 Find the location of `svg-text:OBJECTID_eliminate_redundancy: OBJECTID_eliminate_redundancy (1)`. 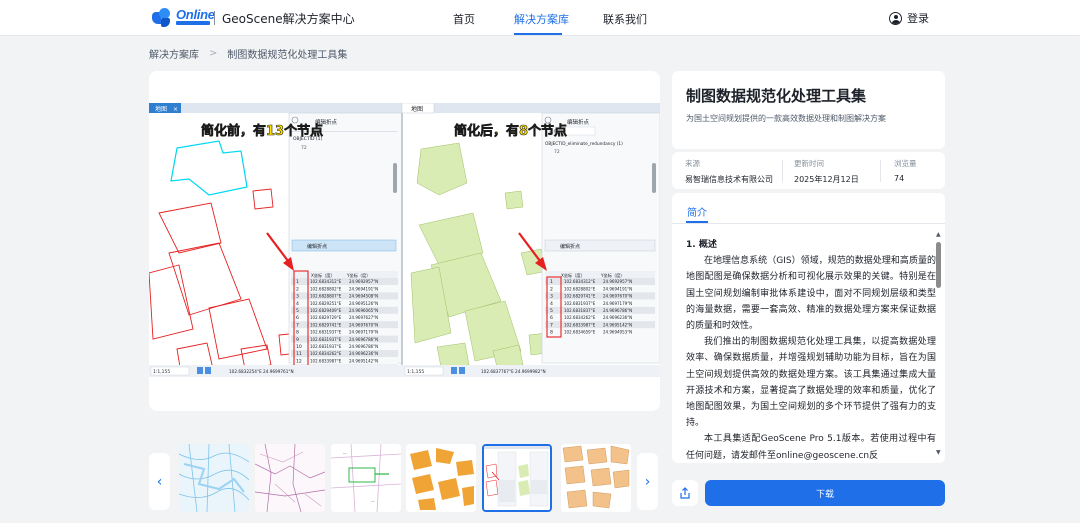

svg-text:OBJECTID_eliminate_redundancy: OBJECTID_eliminate_redundancy (1) is located at coordinates (584, 144).